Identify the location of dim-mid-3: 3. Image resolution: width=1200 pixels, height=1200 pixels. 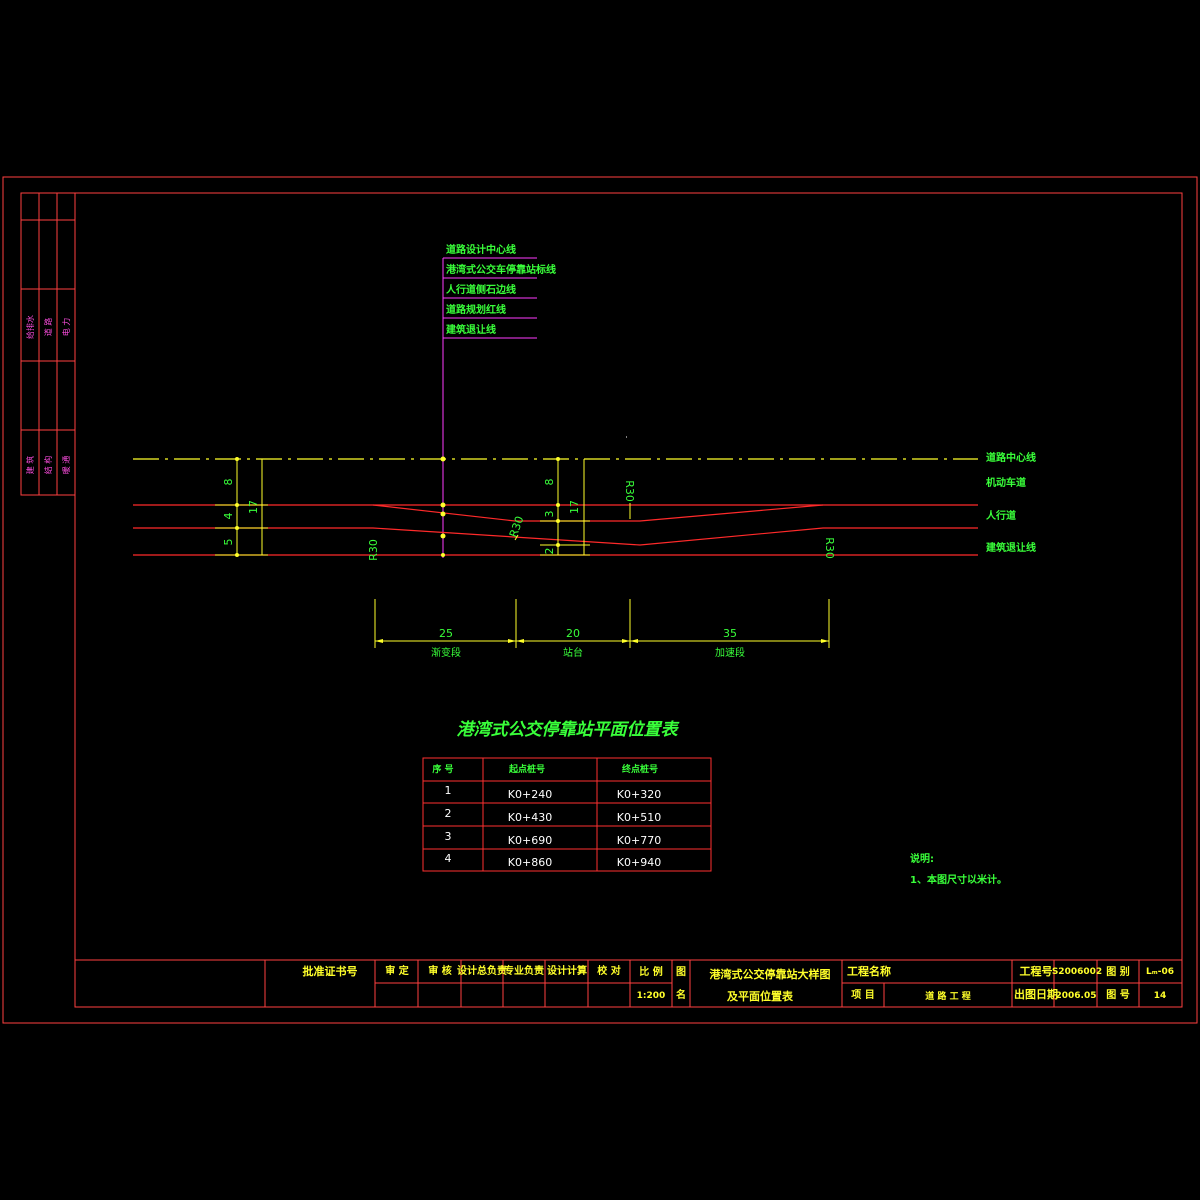
(549, 514).